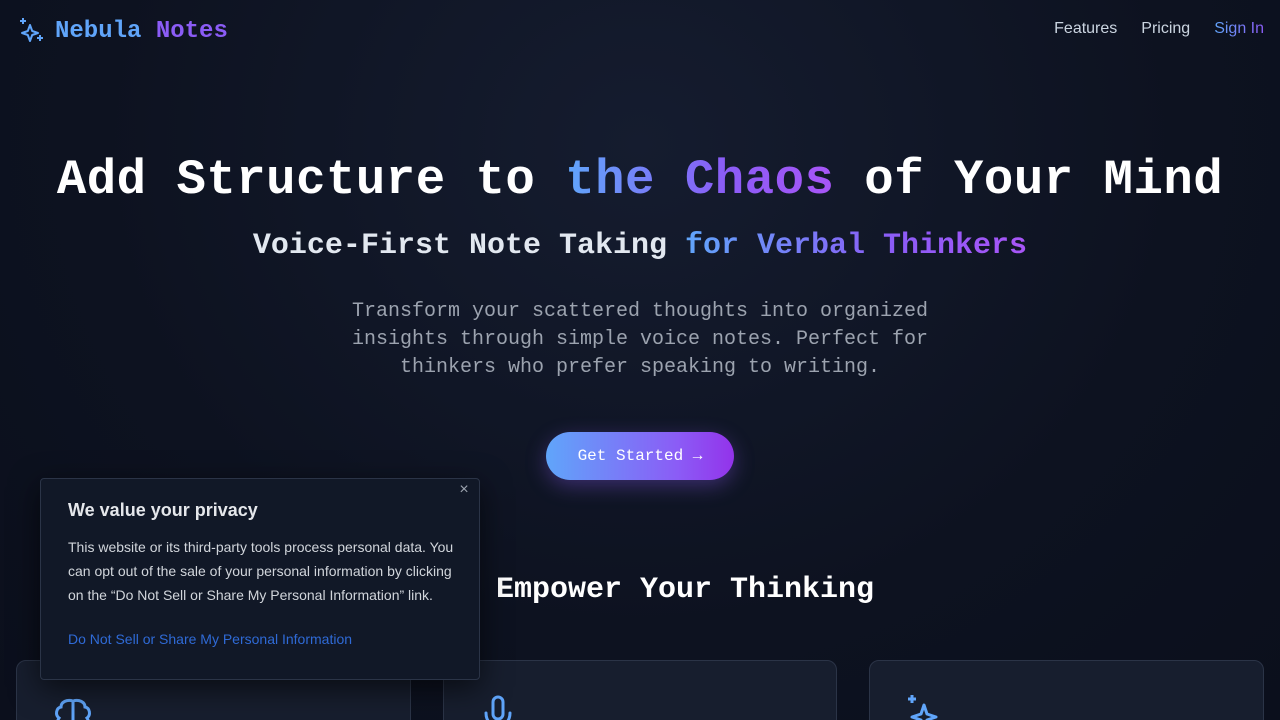 The height and width of the screenshot is (720, 1280). I want to click on hero-title-part2: of Your Mind, so click(1029, 180).